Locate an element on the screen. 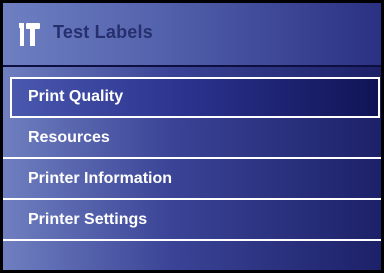  menu-item-printer-settings: Printer Settings is located at coordinates (192, 220).